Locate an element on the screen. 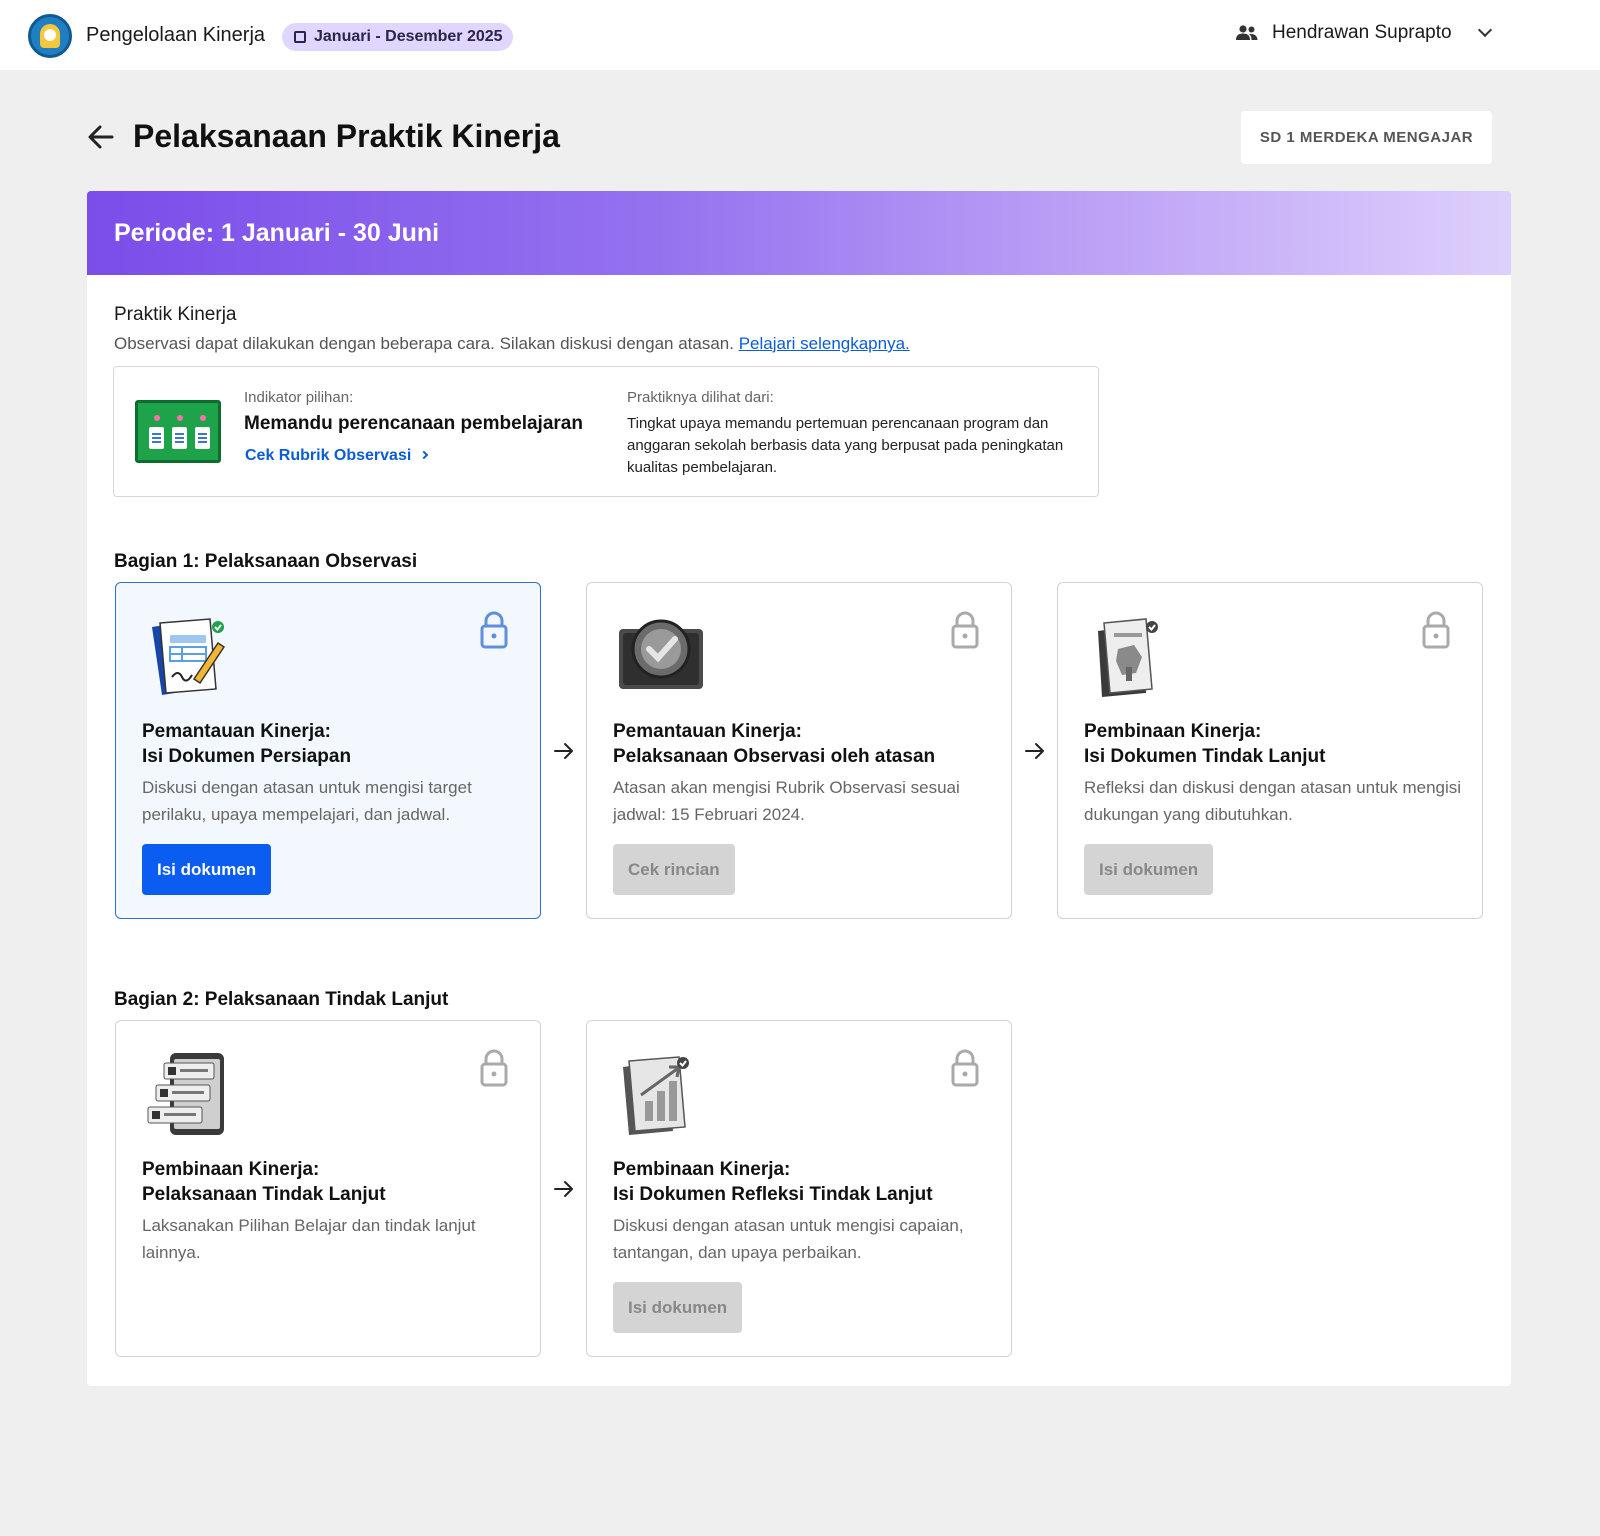 This screenshot has height=1536, width=1600. indicator-label: Indikator pilihan: is located at coordinates (299, 397).